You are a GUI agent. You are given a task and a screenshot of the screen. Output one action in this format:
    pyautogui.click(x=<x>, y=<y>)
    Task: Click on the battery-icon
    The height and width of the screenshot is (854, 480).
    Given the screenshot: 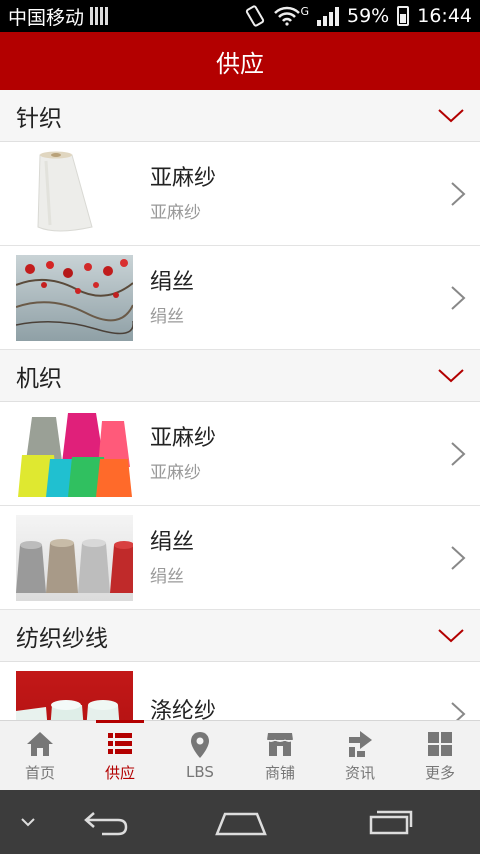 What is the action you would take?
    pyautogui.click(x=403, y=16)
    